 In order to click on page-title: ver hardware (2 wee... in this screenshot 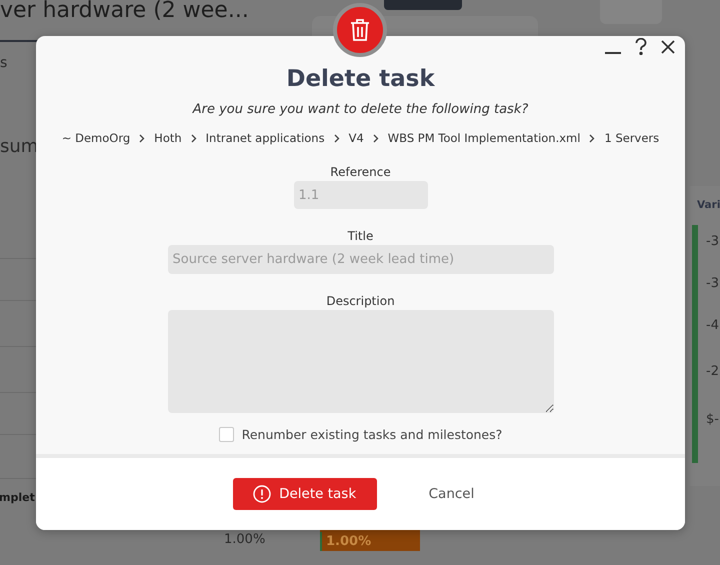, I will do `click(124, 11)`.